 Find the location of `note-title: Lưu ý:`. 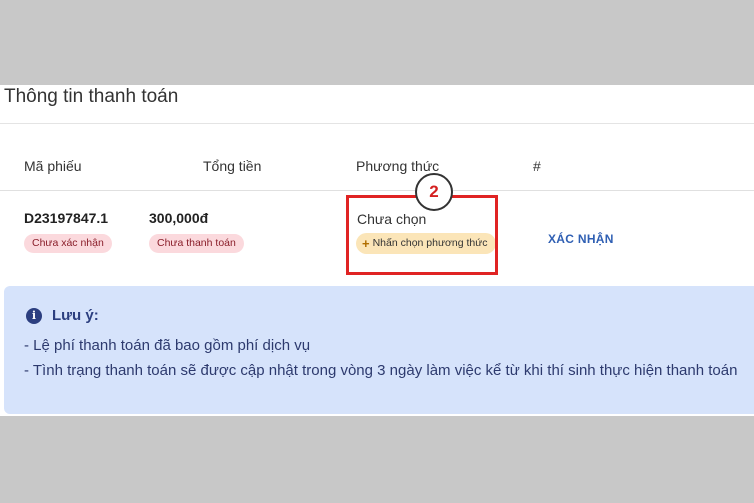

note-title: Lưu ý: is located at coordinates (75, 315).